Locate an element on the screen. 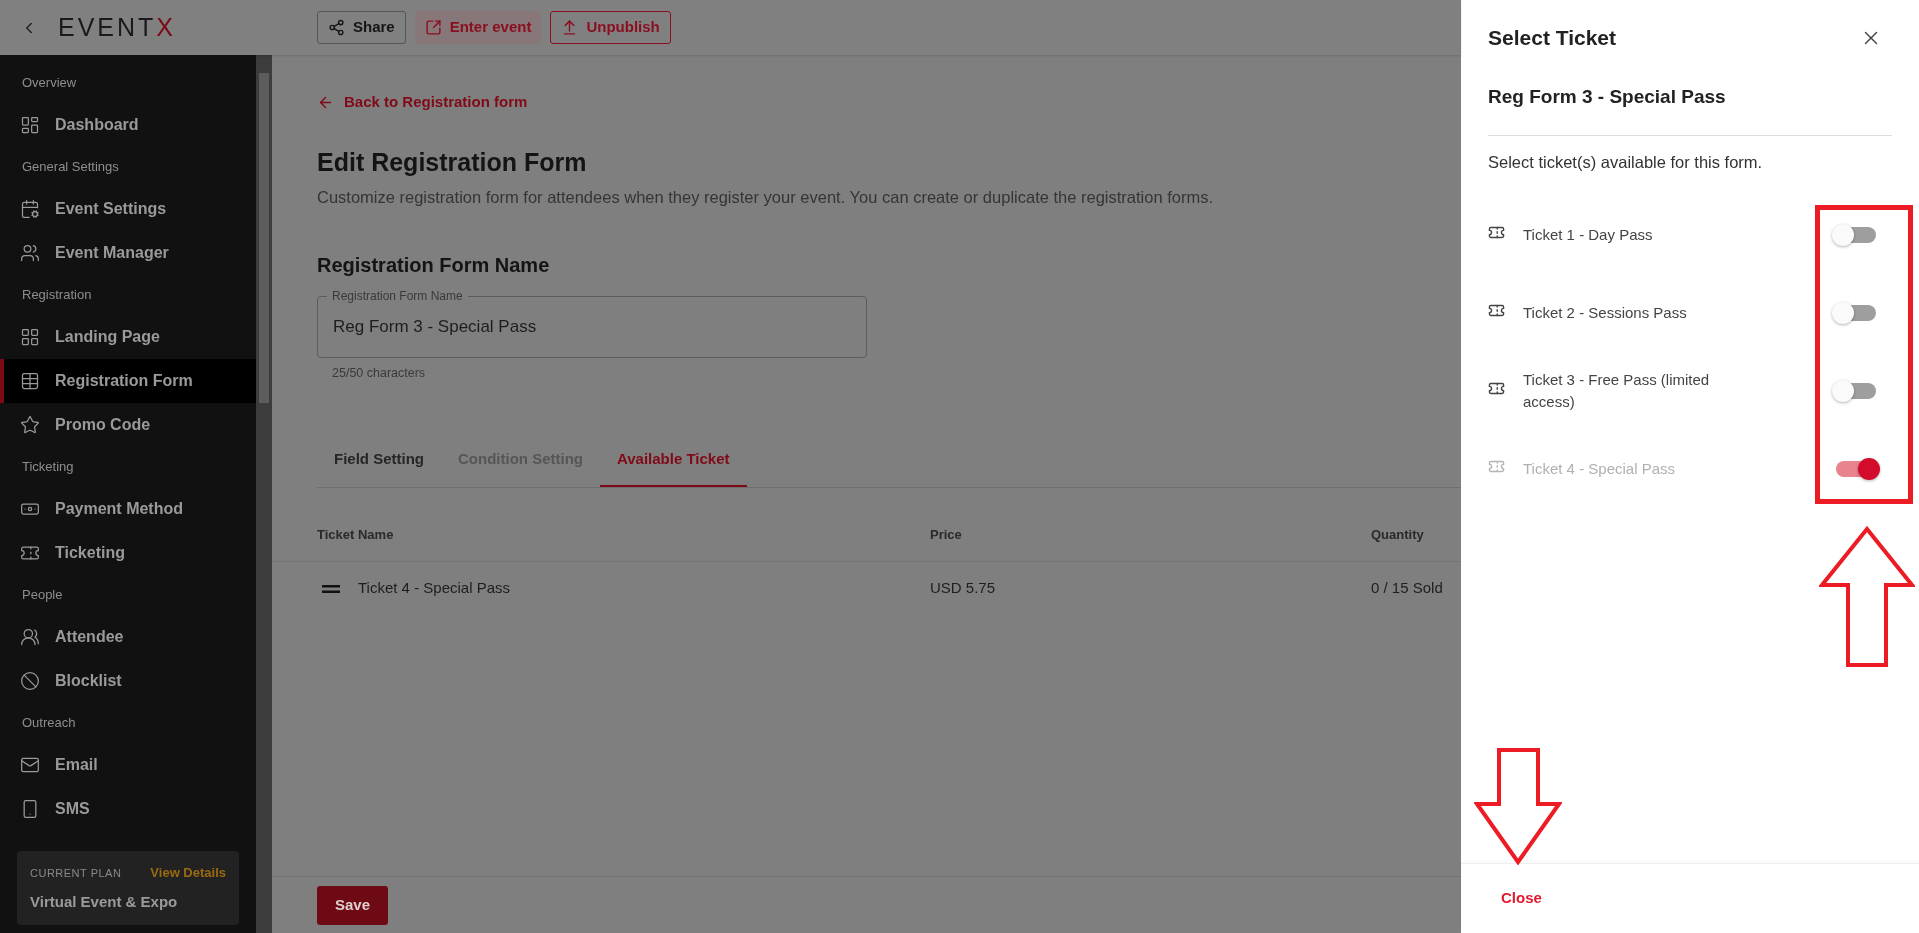 The width and height of the screenshot is (1919, 933). sidebar-item: Promo Code is located at coordinates (128, 425).